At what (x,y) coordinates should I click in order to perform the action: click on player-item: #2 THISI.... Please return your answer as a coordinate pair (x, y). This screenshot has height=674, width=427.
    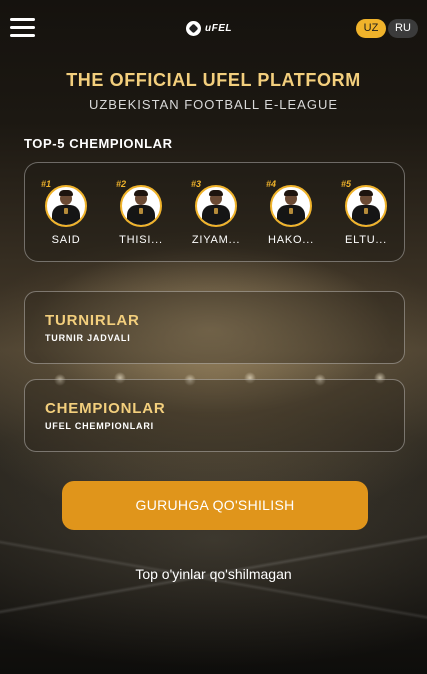
    Looking at the image, I should click on (141, 211).